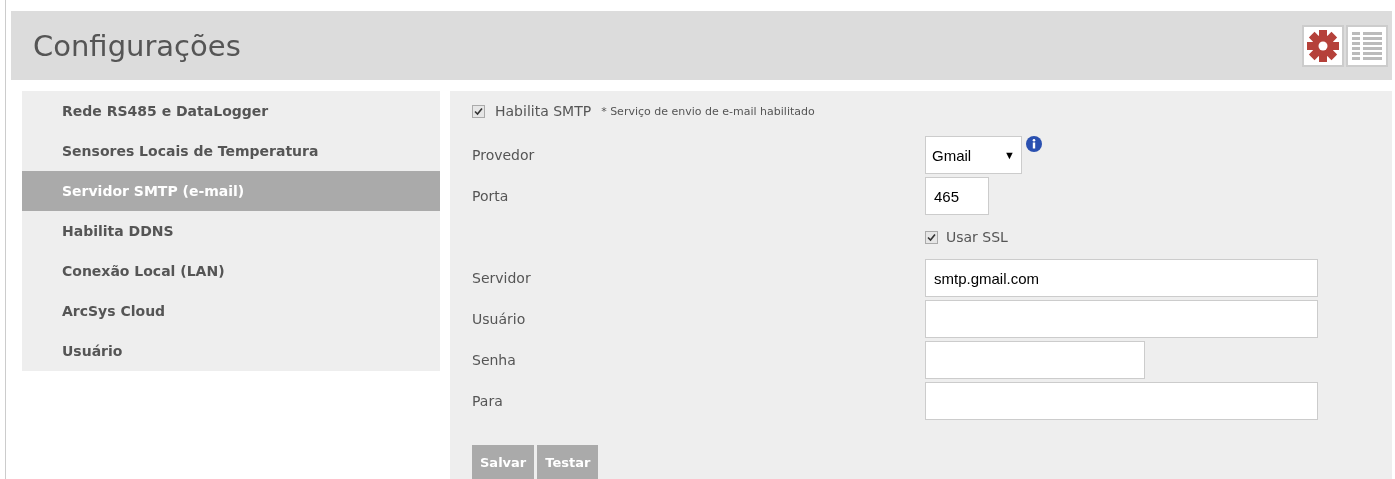 The height and width of the screenshot is (479, 1395). What do you see at coordinates (543, 111) in the screenshot?
I see `checkbox-label: Habilita SMTP` at bounding box center [543, 111].